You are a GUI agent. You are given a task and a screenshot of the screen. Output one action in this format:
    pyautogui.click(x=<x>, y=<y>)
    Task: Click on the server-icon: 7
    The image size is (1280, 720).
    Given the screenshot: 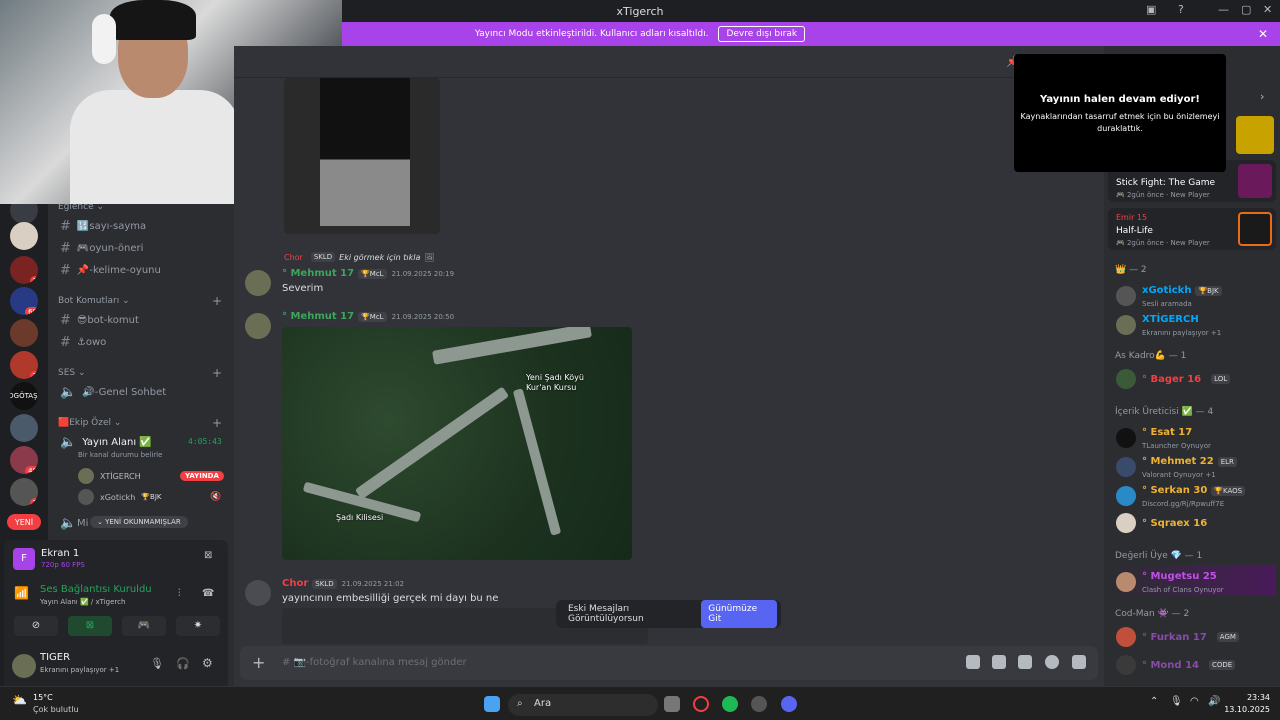 What is the action you would take?
    pyautogui.click(x=24, y=365)
    